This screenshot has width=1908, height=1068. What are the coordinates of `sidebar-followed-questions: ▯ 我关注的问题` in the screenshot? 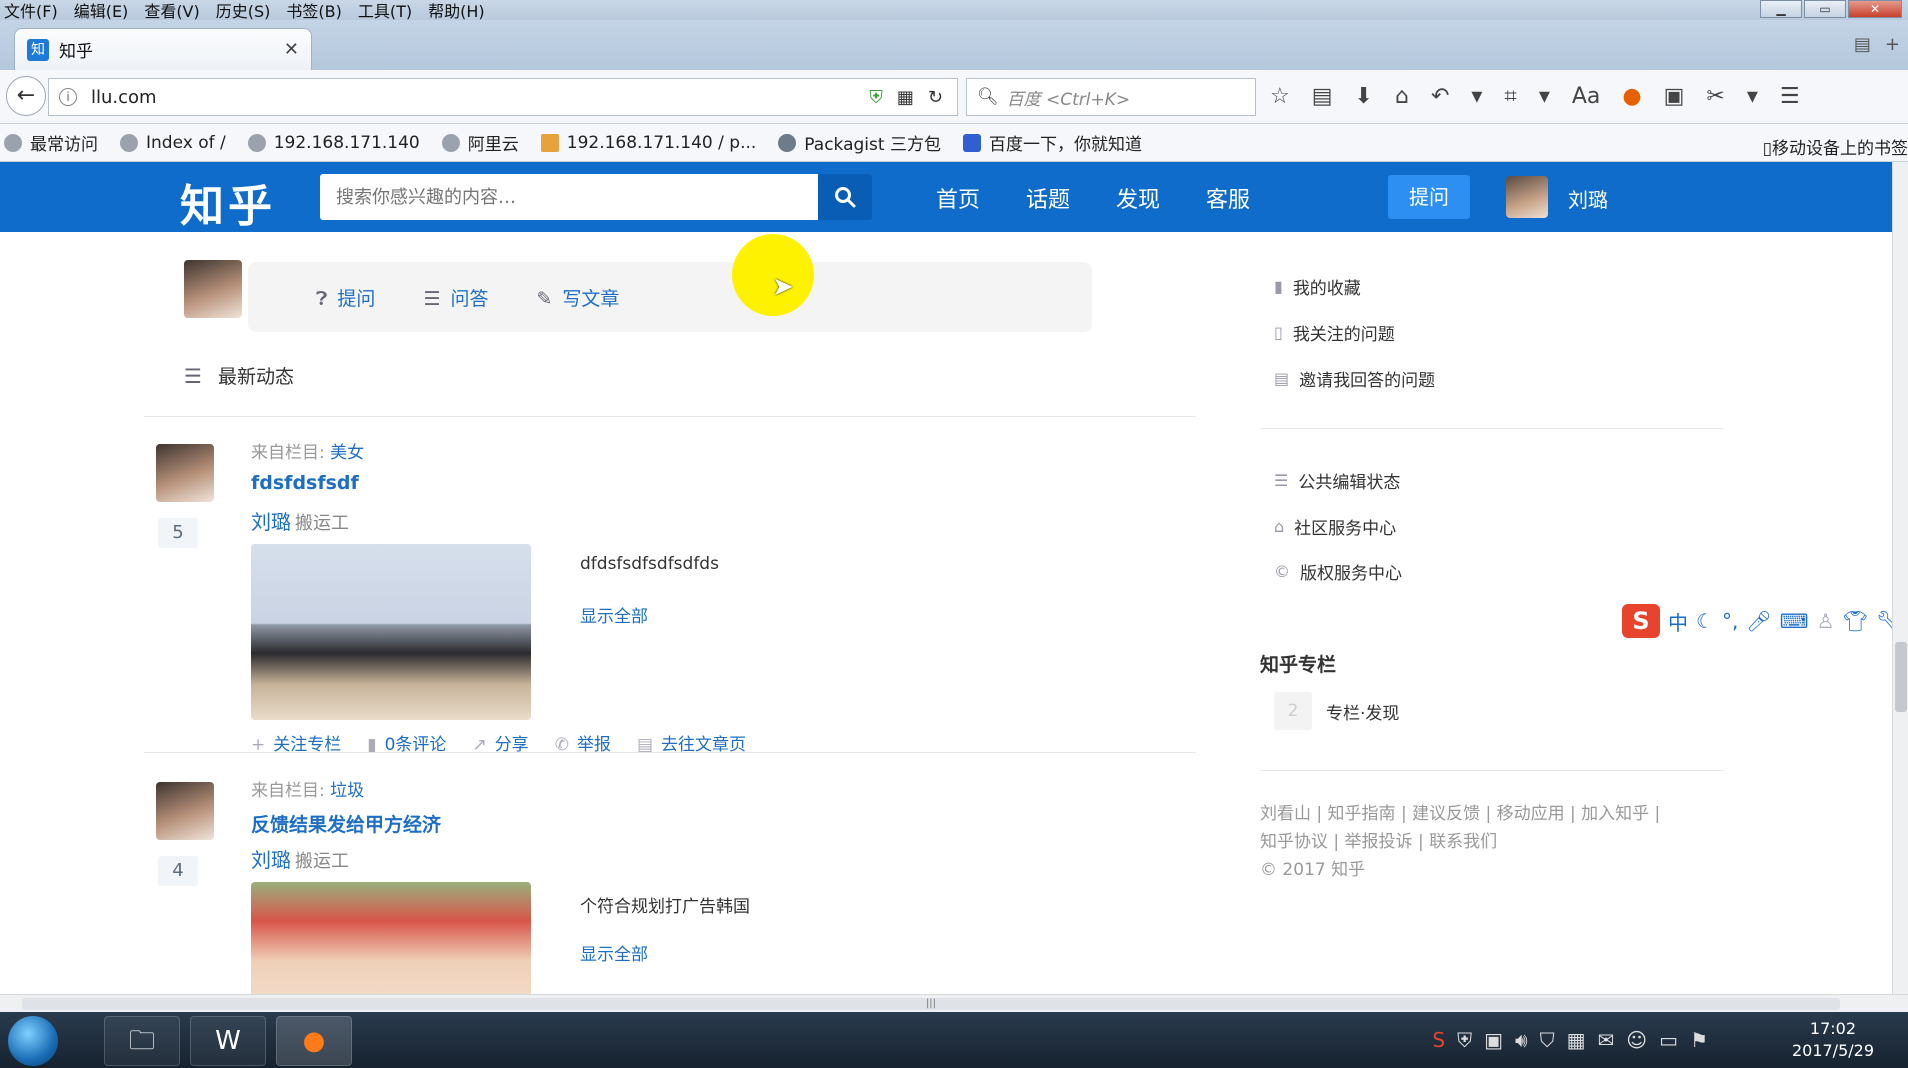 It's located at (1334, 332).